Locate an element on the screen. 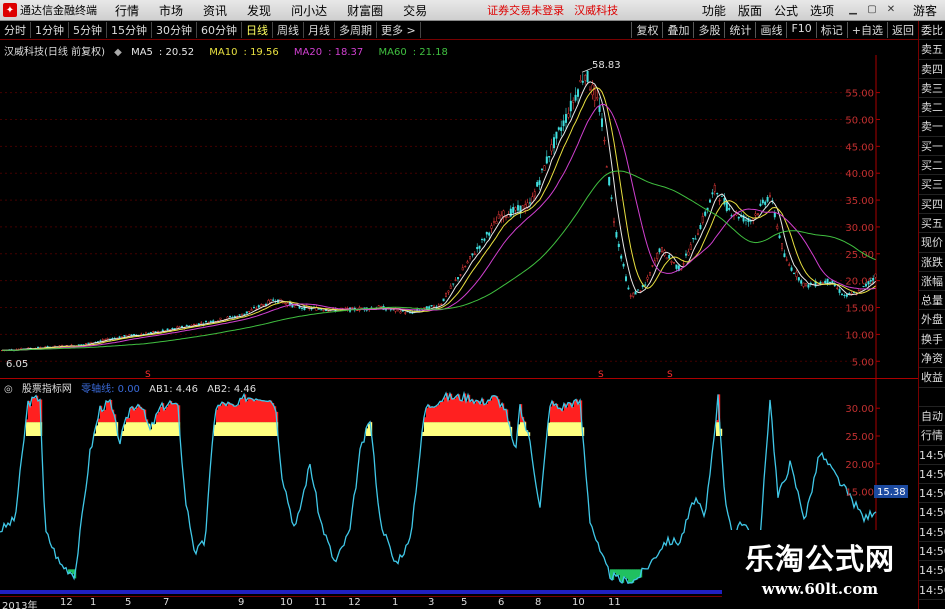 The width and height of the screenshot is (945, 609). side-tab: 买五 is located at coordinates (932, 224).